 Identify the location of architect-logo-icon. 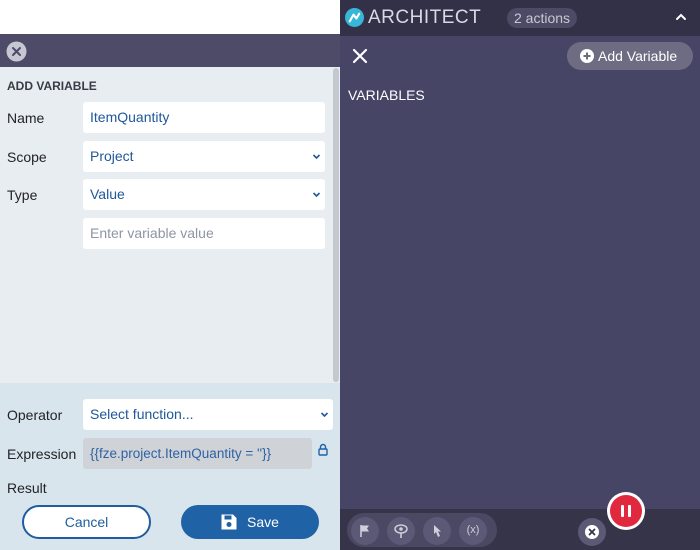
(354, 17).